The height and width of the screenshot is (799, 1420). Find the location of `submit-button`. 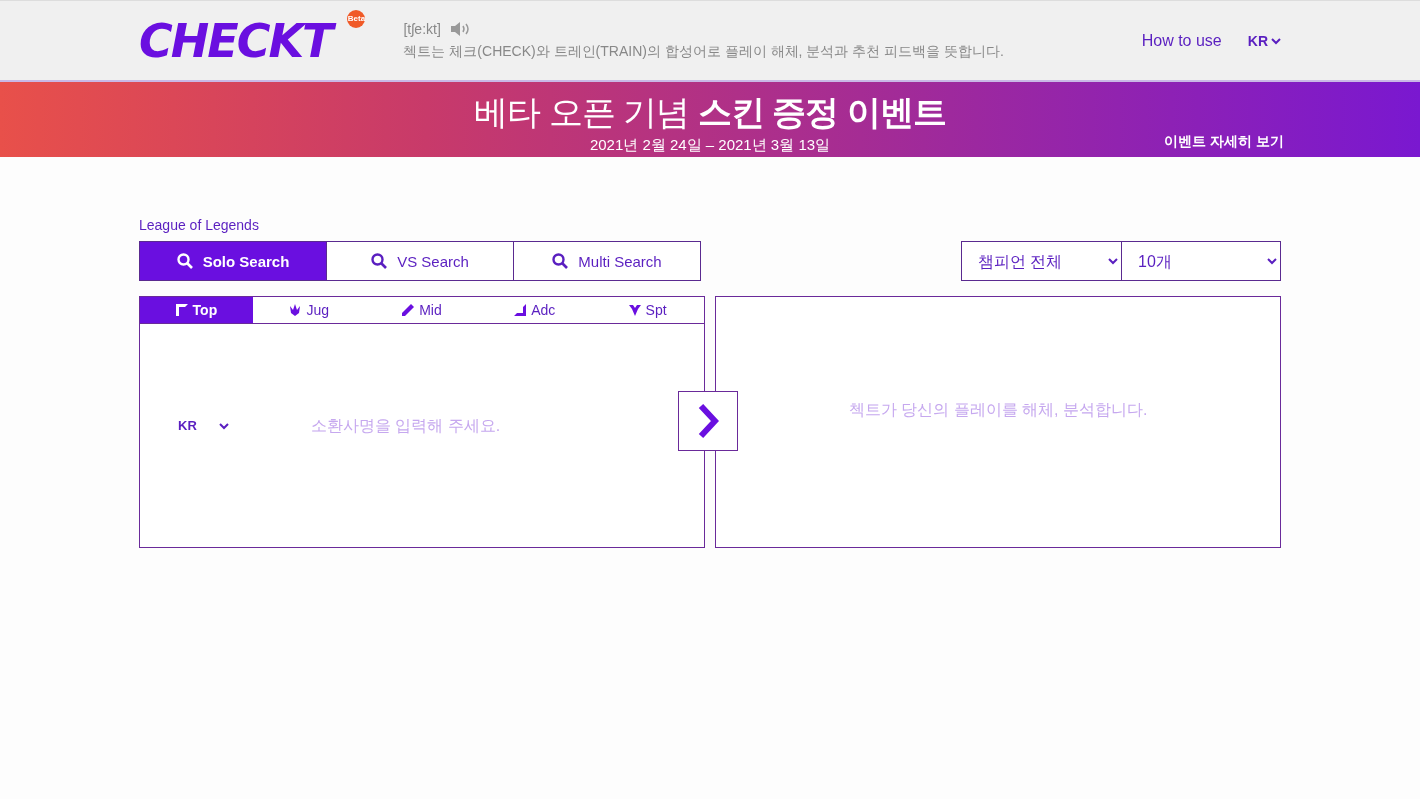

submit-button is located at coordinates (708, 421).